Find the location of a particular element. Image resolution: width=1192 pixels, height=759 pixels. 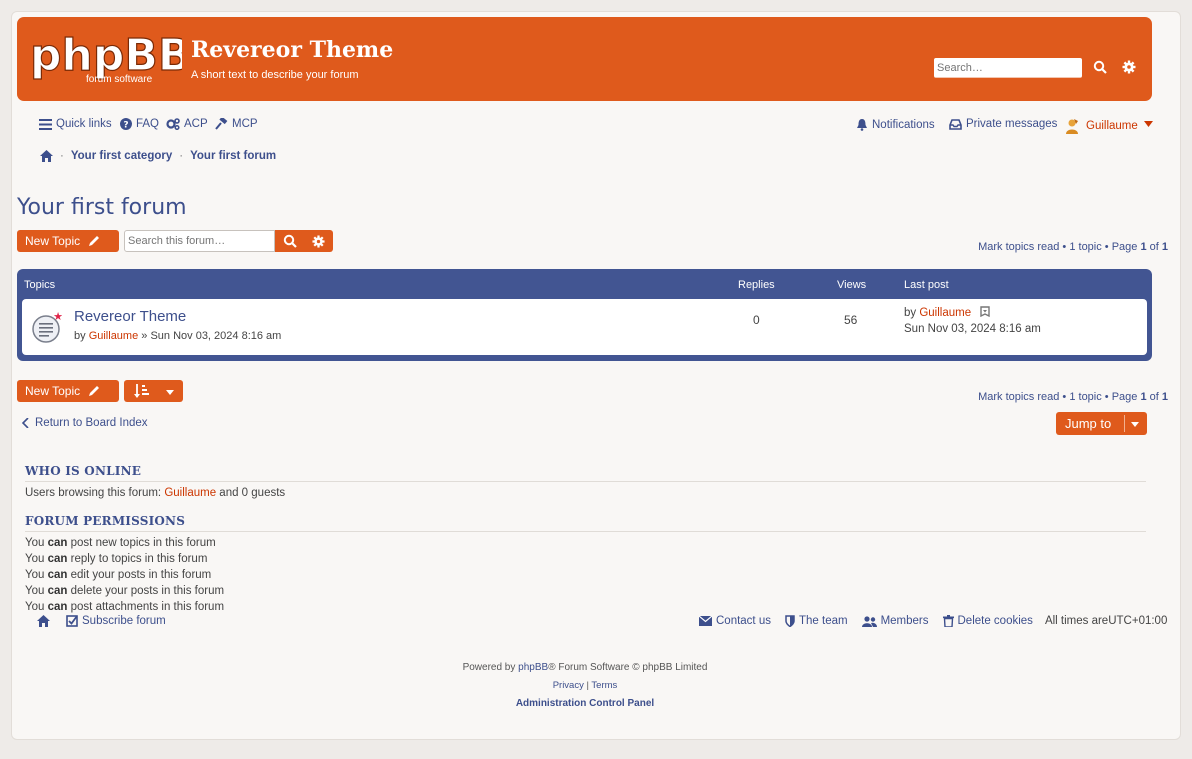

logo-tagline: forum software is located at coordinates (119, 79).